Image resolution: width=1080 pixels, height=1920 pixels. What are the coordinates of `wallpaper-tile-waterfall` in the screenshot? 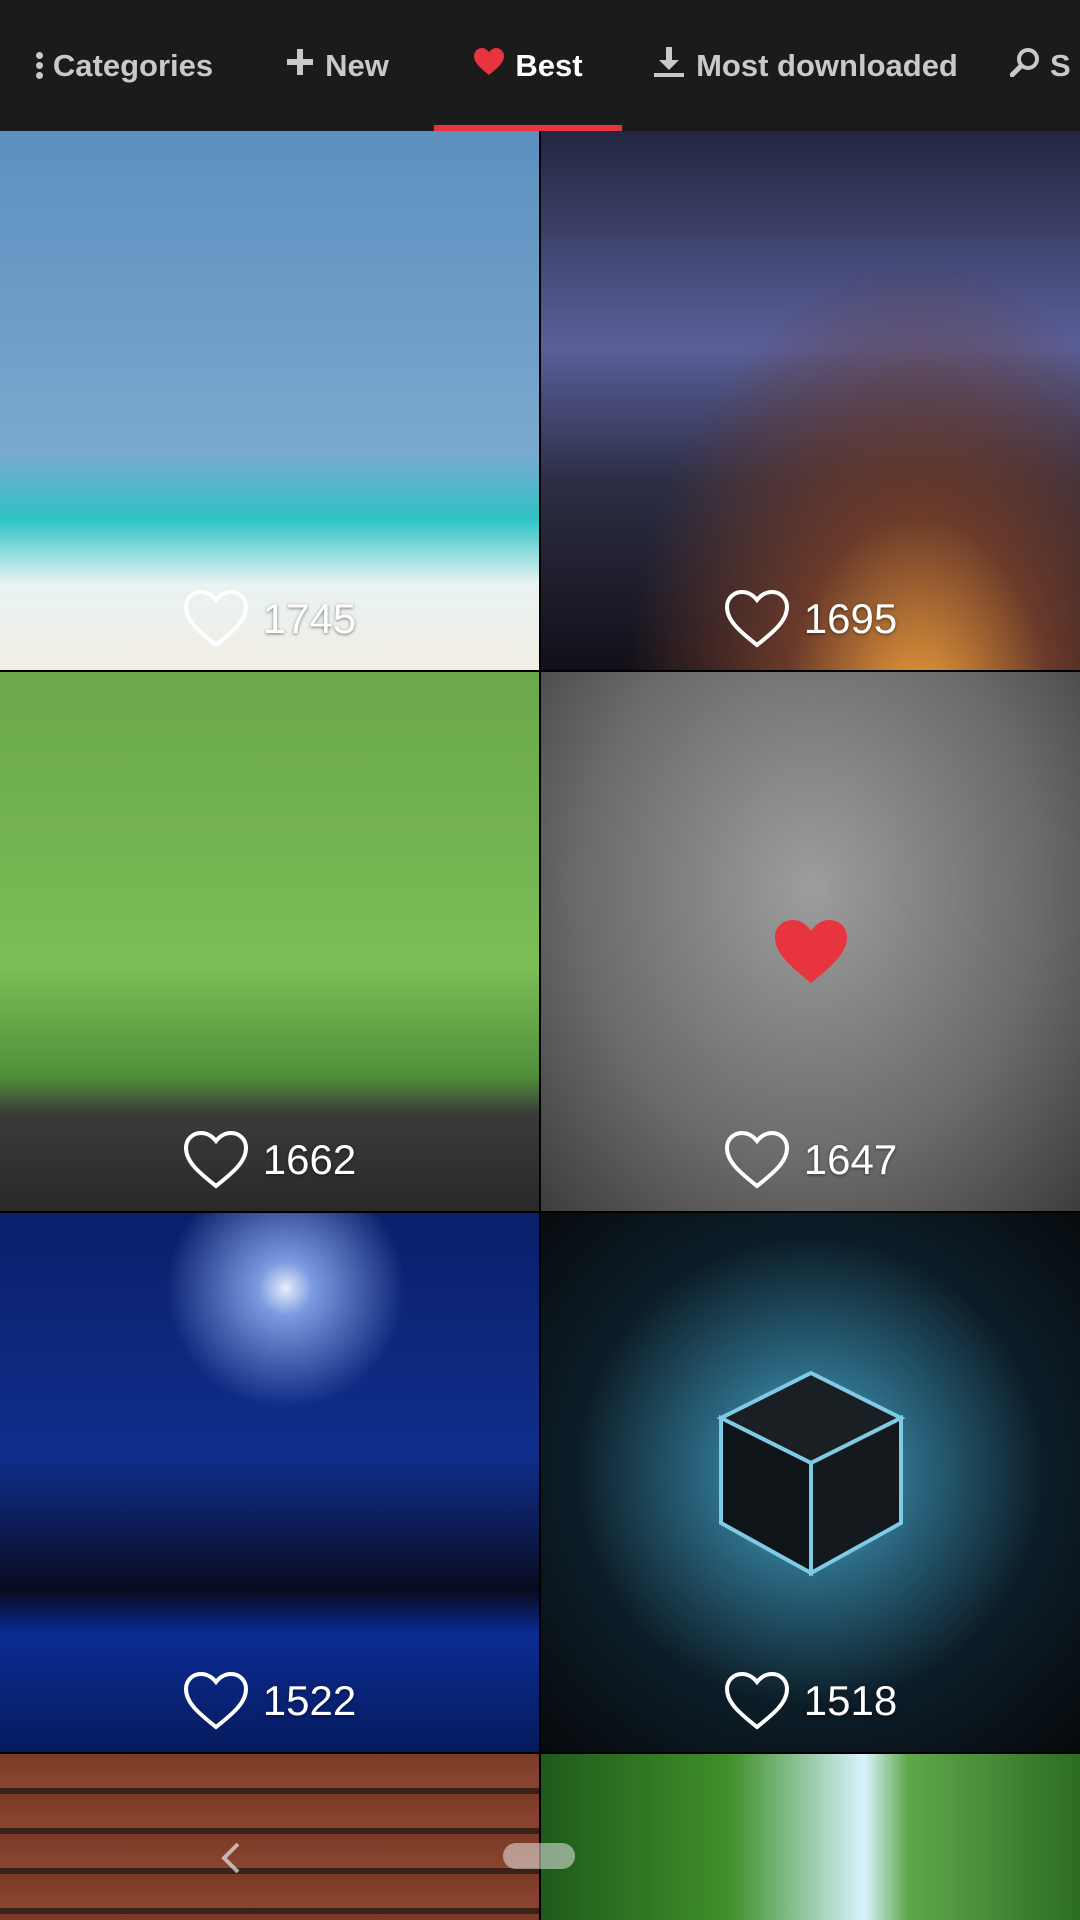 It's located at (810, 1837).